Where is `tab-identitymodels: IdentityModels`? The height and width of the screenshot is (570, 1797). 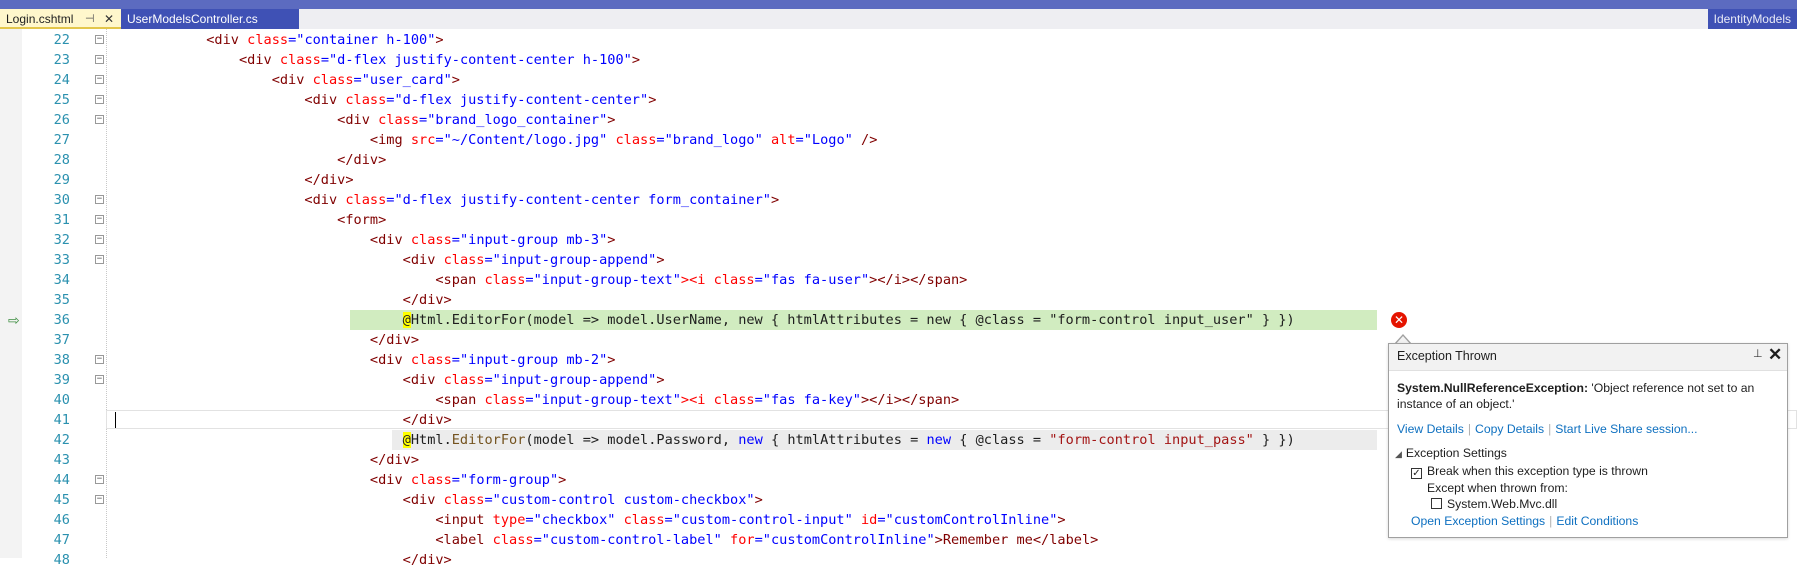 tab-identitymodels: IdentityModels is located at coordinates (1752, 19).